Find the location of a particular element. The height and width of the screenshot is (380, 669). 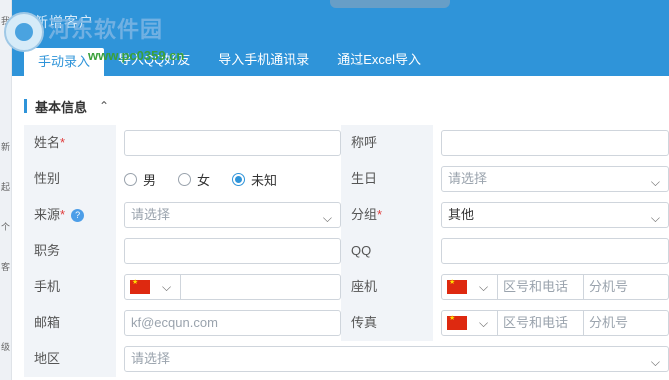

mobile-country-select: ⌵ is located at coordinates (152, 287).